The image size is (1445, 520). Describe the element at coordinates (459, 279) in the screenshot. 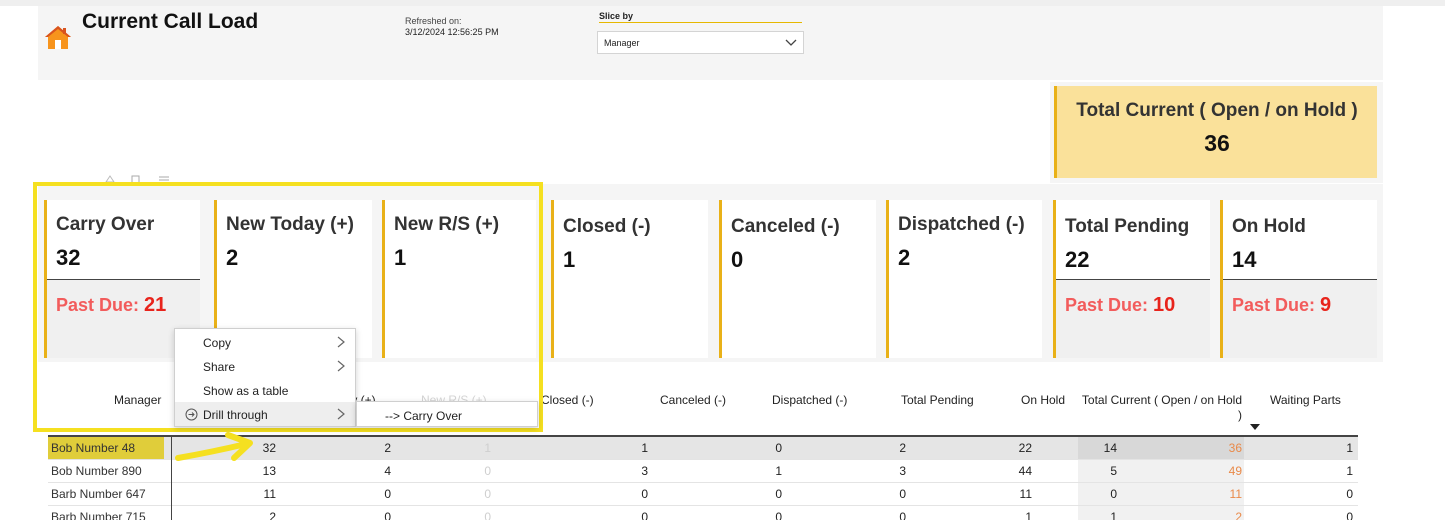

I see `new-rs-card: New R/S (+) 1` at that location.